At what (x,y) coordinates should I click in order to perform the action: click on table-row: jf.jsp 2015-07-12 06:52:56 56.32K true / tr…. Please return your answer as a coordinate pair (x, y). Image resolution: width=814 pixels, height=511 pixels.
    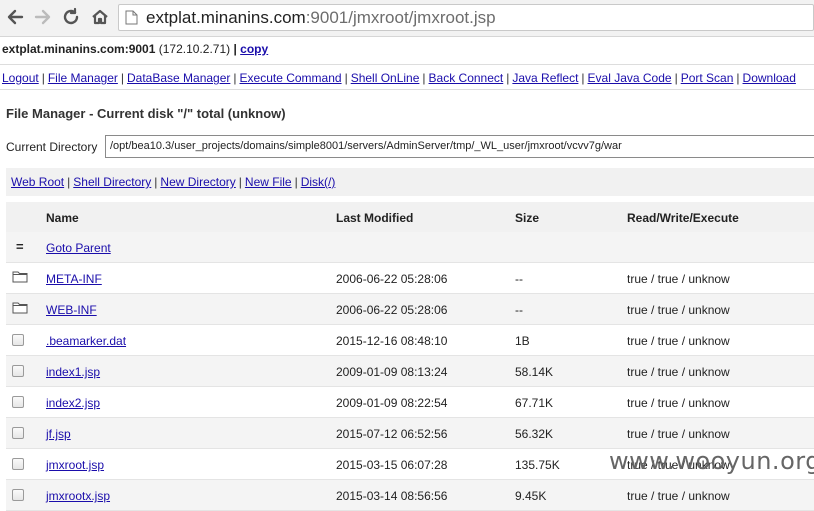
    Looking at the image, I should click on (410, 433).